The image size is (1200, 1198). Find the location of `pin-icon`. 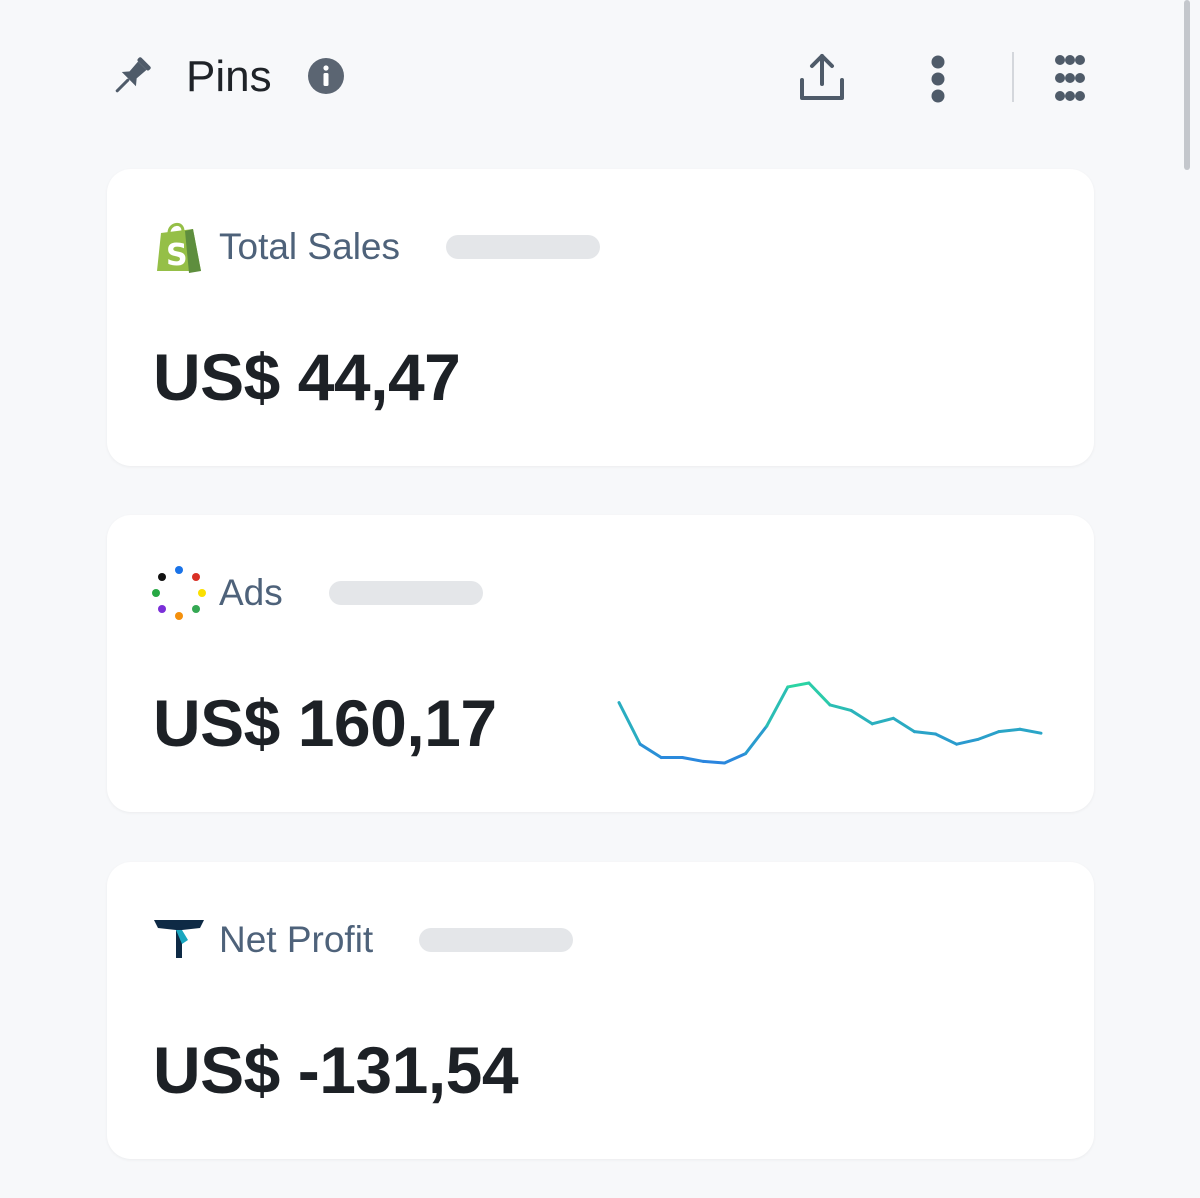

pin-icon is located at coordinates (133, 75).